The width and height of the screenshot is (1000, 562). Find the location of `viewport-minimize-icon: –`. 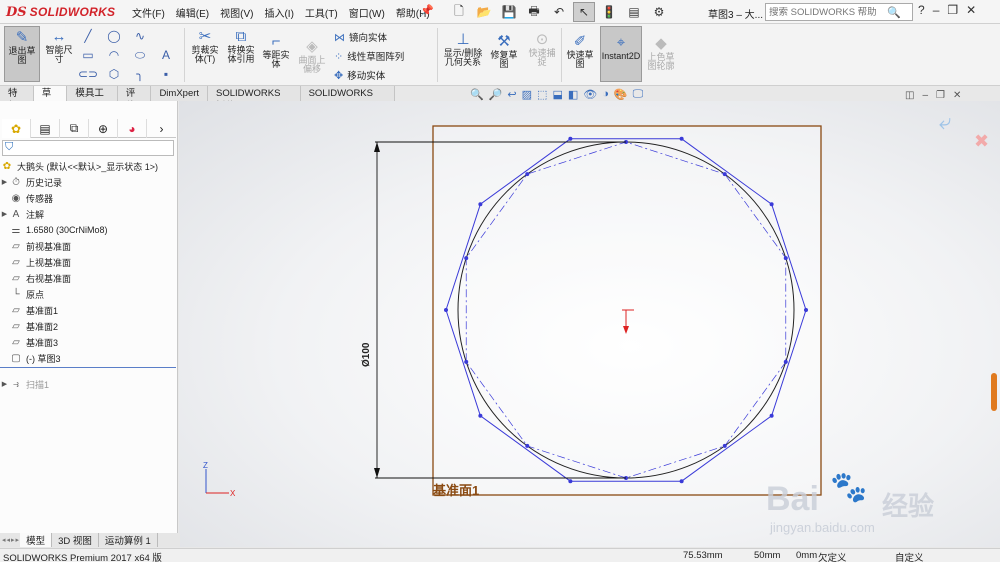

viewport-minimize-icon: – is located at coordinates (925, 95).